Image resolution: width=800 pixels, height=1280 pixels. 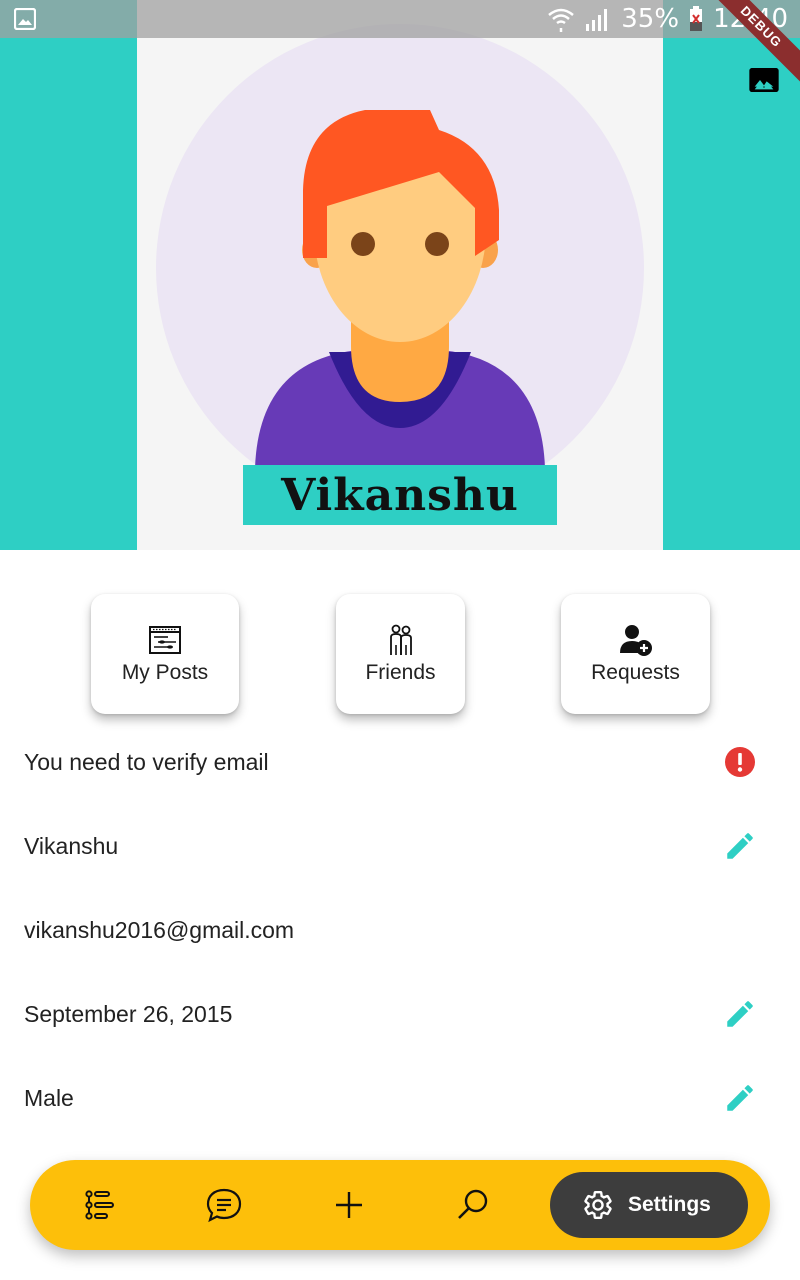 I want to click on edit-birthday-icon, so click(x=740, y=1014).